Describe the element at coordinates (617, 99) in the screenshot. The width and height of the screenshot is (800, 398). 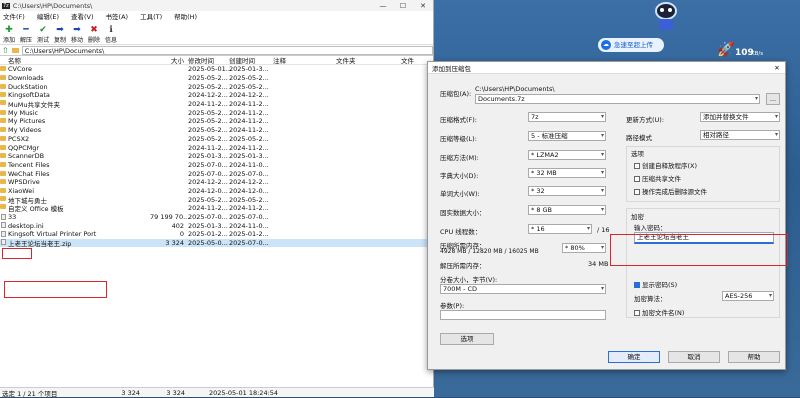
I see `archive-name-input: Documents.7z ▾` at that location.